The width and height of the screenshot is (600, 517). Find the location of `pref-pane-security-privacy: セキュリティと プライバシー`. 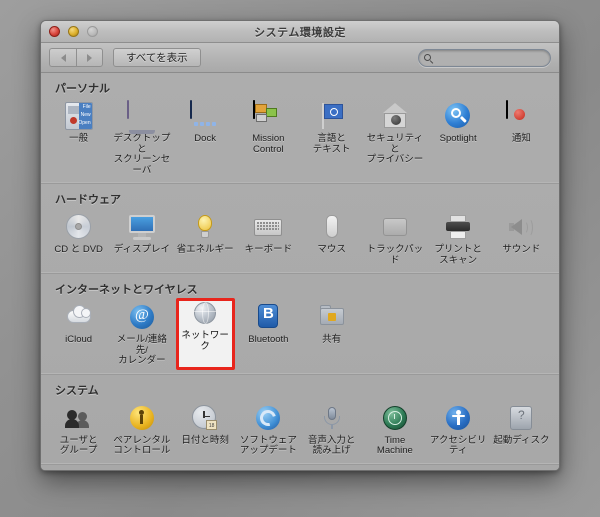

pref-pane-security-privacy: セキュリティと プライバシー is located at coordinates (394, 139).